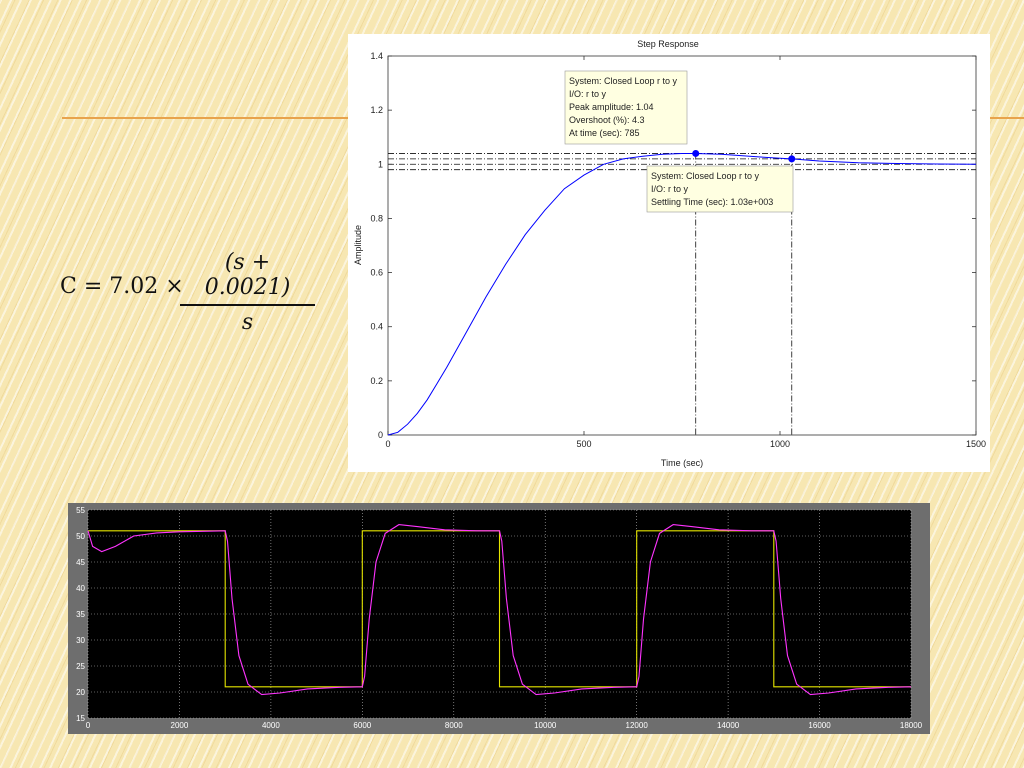 This screenshot has width=1024, height=768. What do you see at coordinates (705, 176) in the screenshot?
I see `settling-annotation-line: System: Closed Loop r to y` at bounding box center [705, 176].